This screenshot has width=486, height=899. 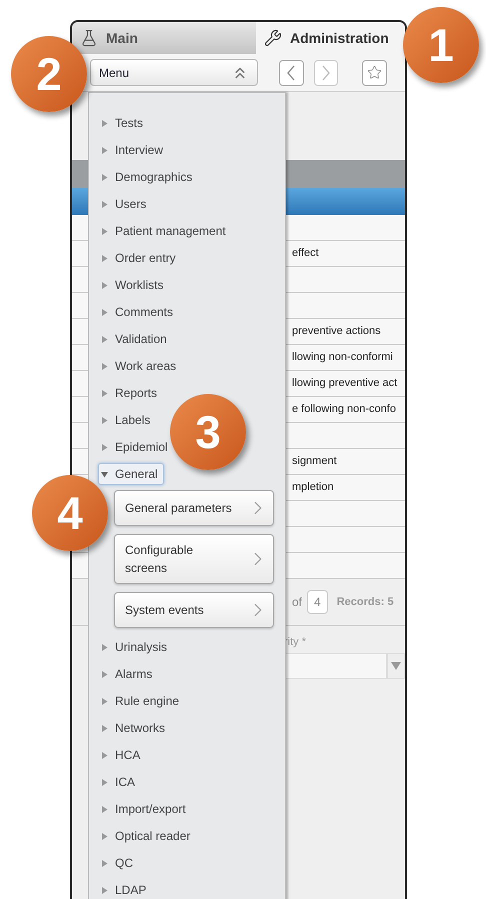 I want to click on menu-item: Order entry, so click(x=191, y=258).